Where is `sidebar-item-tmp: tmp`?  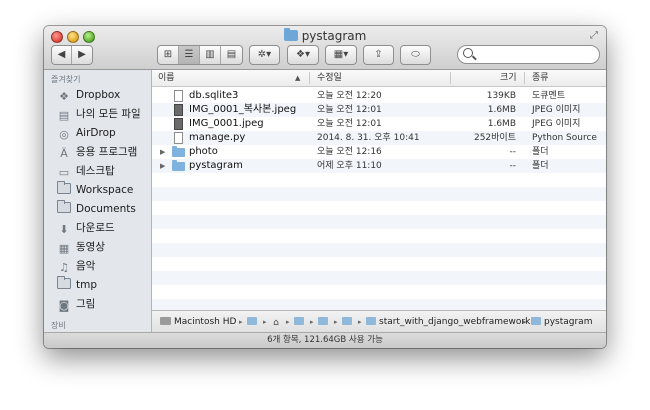
sidebar-item-tmp: tmp is located at coordinates (77, 285).